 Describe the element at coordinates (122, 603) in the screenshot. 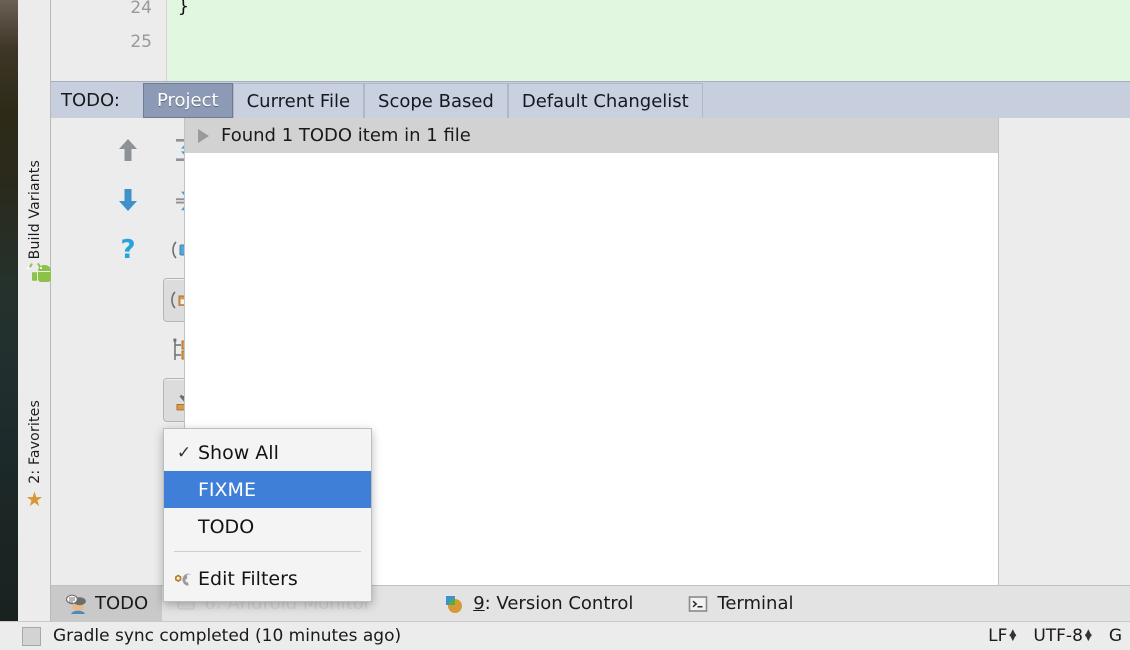

I see `bottom-tab-label: TODO` at that location.